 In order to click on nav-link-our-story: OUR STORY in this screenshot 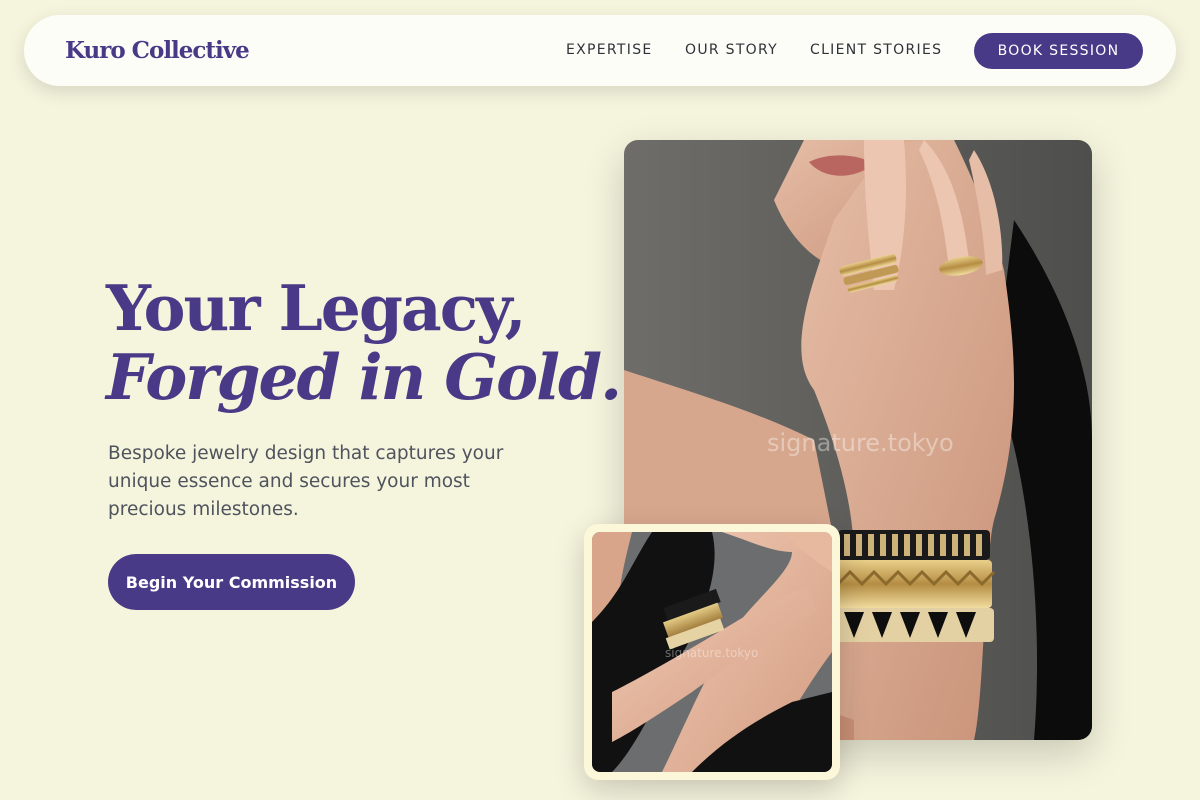, I will do `click(731, 50)`.